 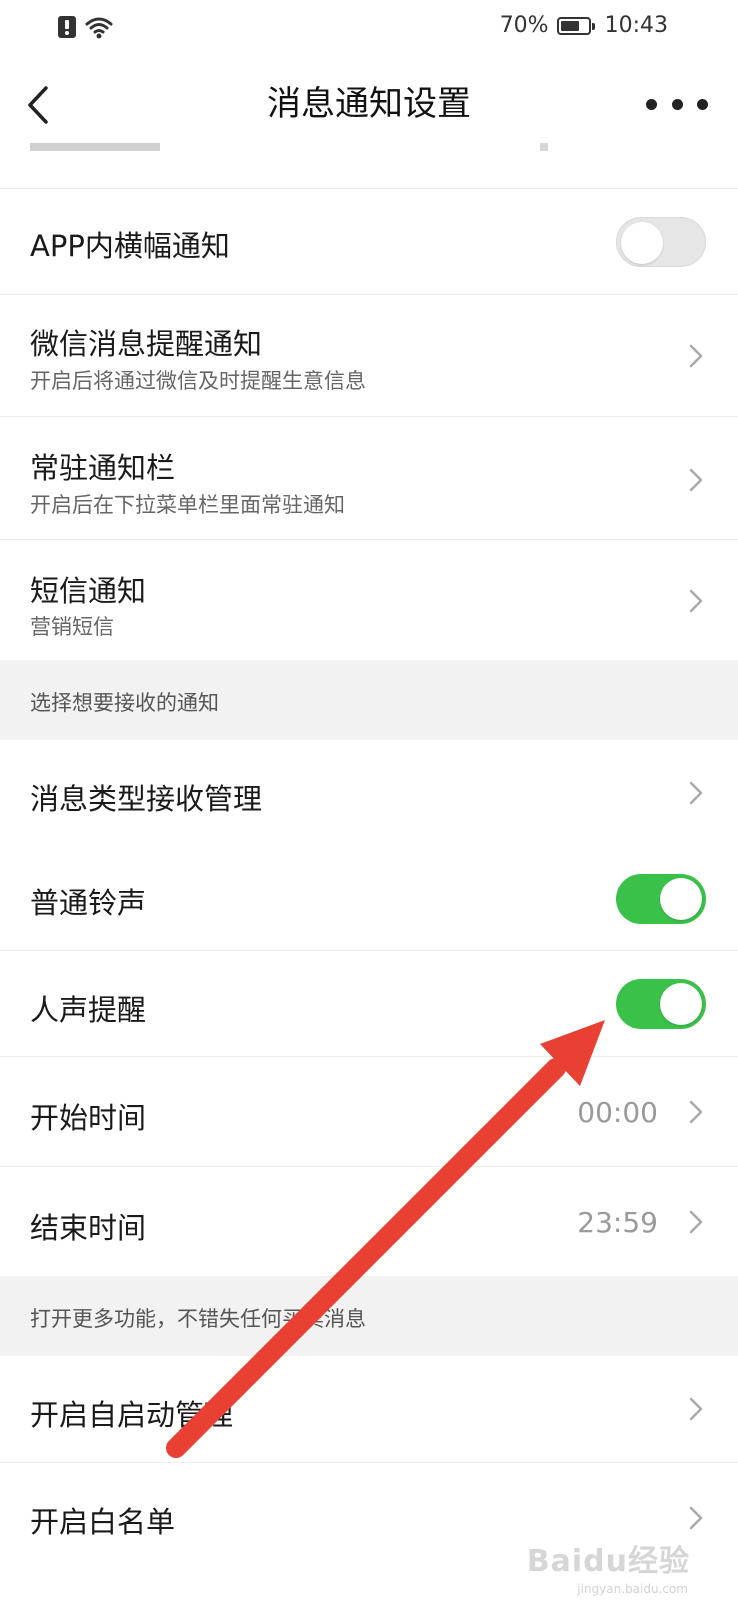 What do you see at coordinates (67, 27) in the screenshot?
I see `alert-icon` at bounding box center [67, 27].